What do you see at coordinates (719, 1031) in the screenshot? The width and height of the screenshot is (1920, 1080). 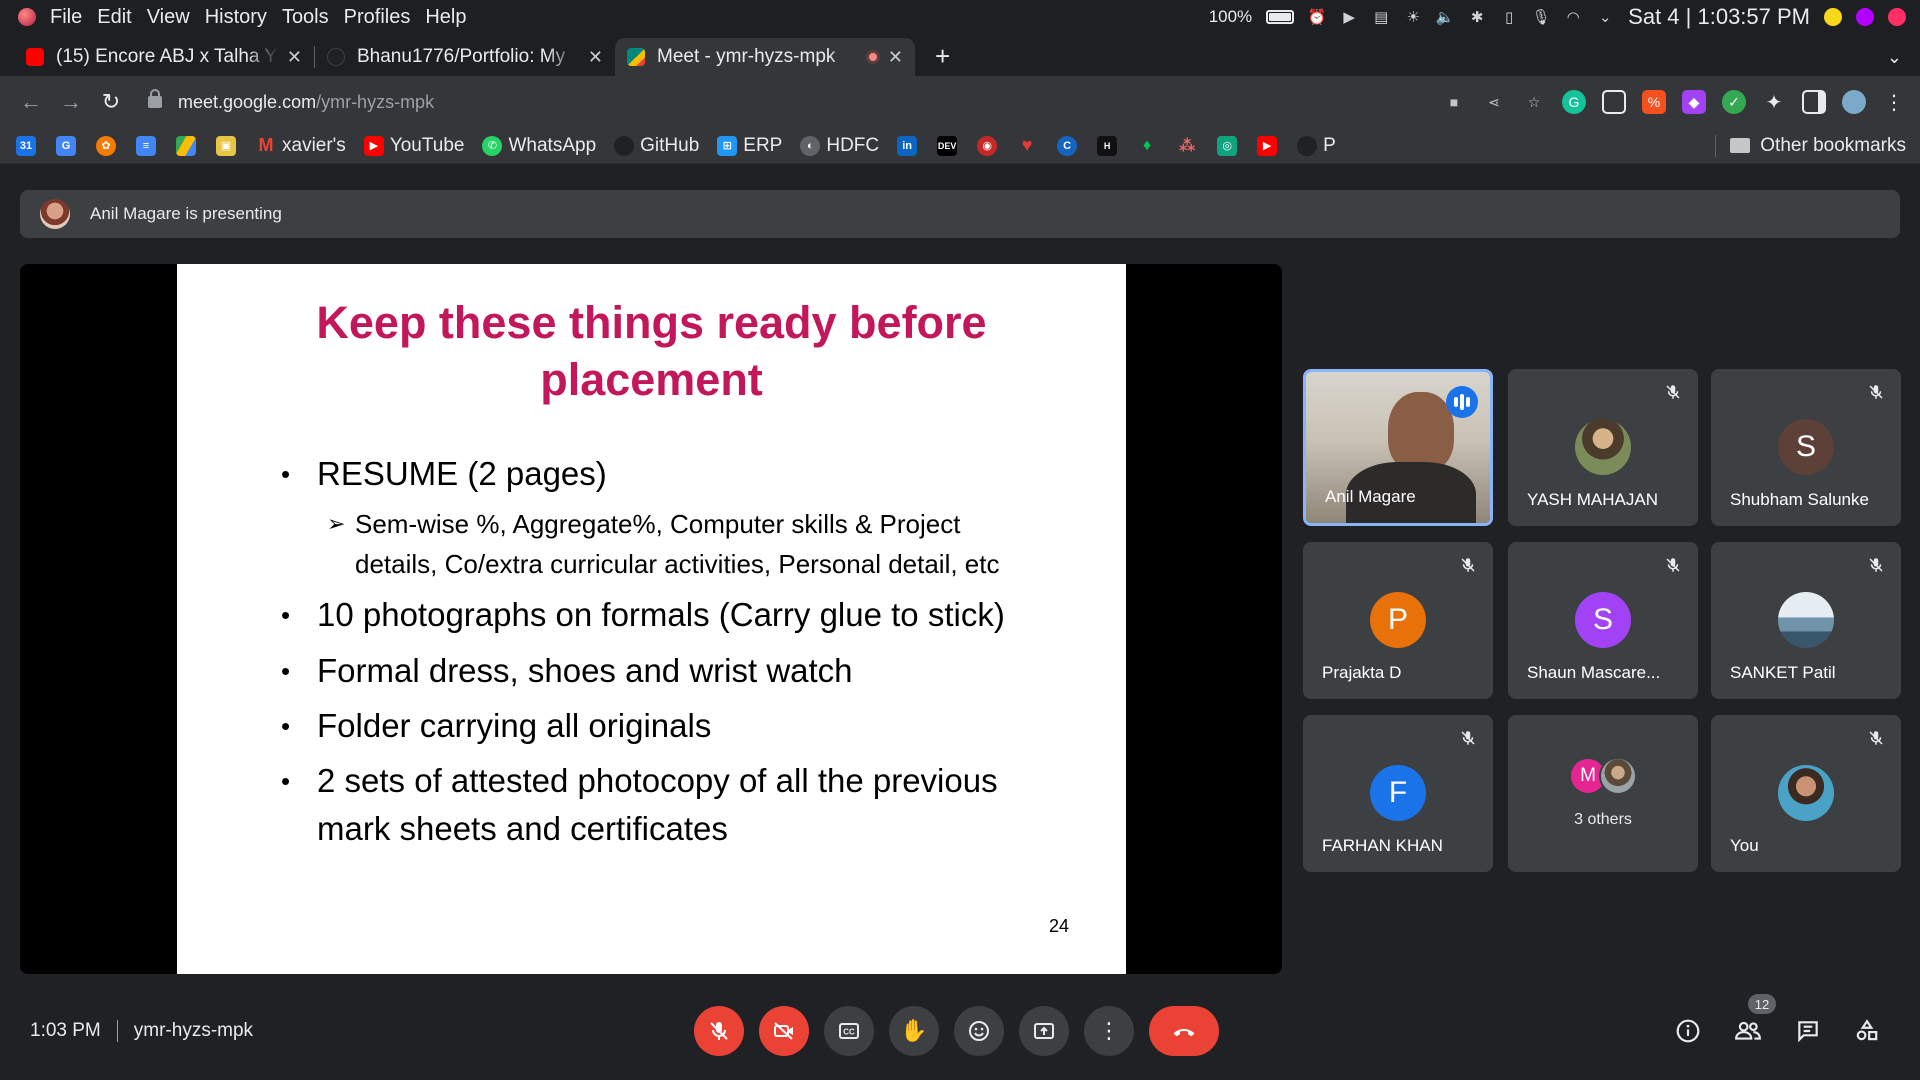 I see `mic-toggle-button` at bounding box center [719, 1031].